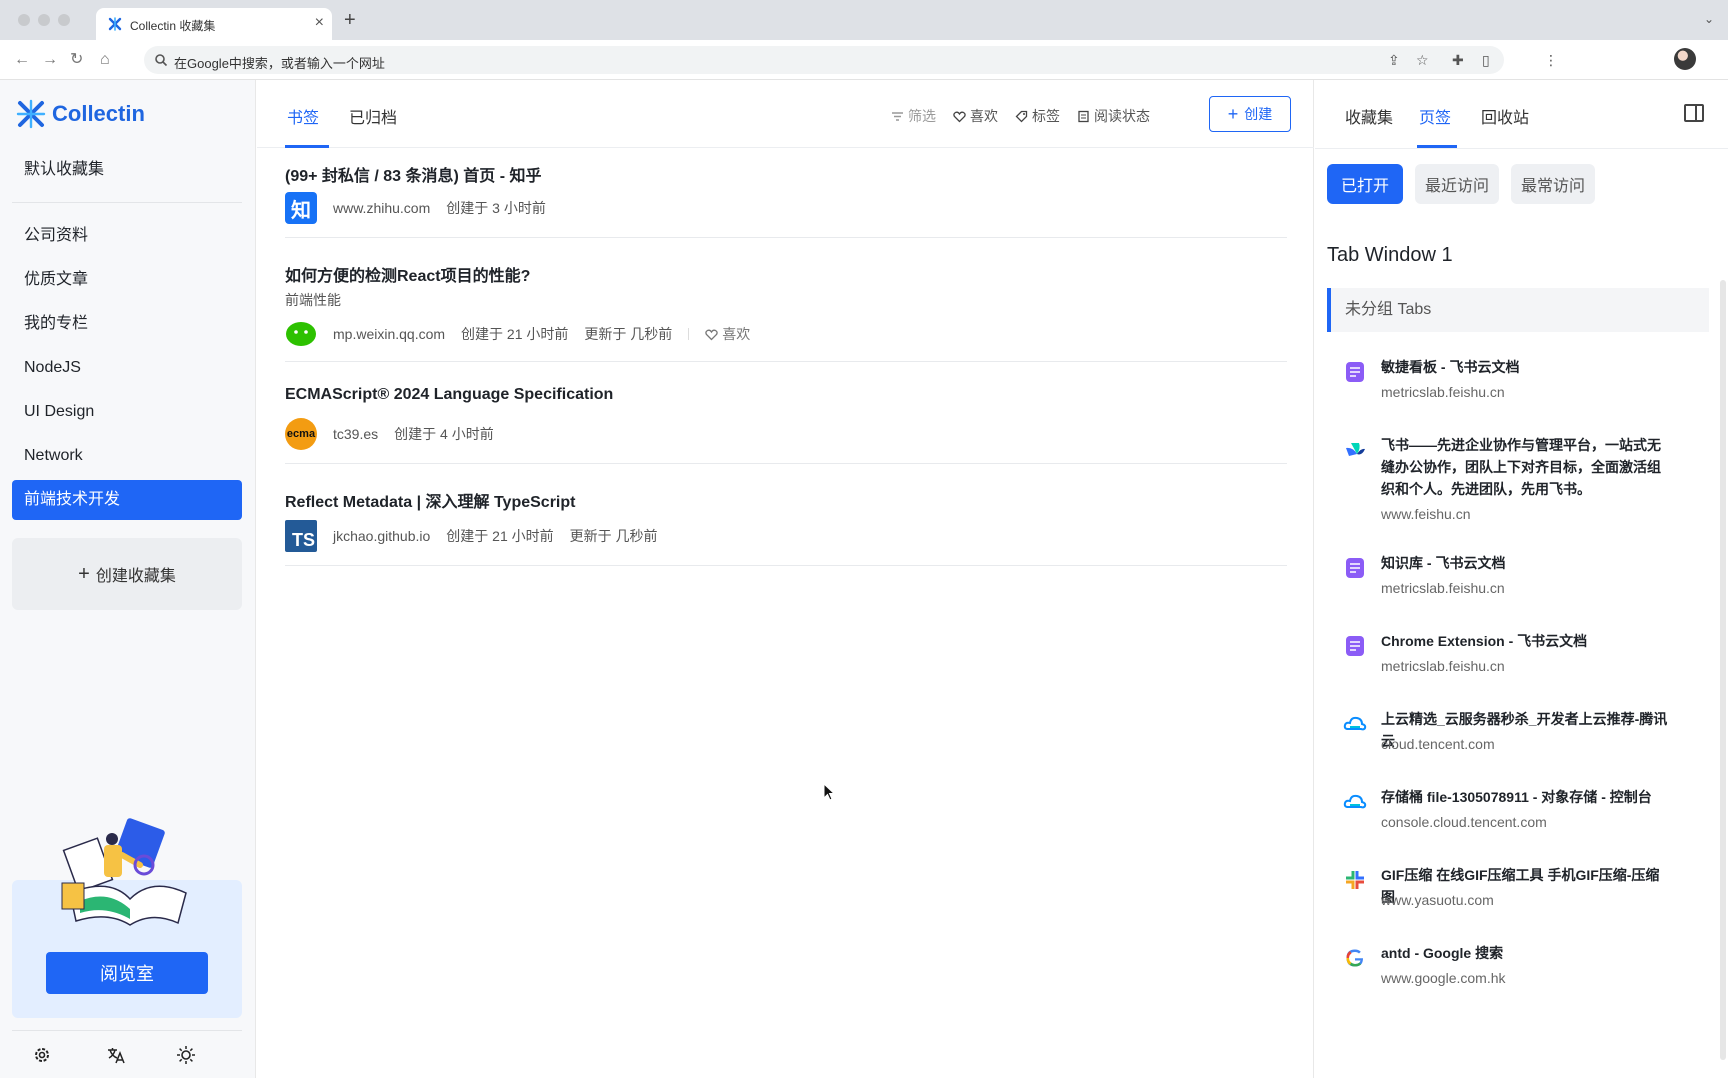  What do you see at coordinates (1437, 900) in the screenshot?
I see `open-tab-domain: www.yasuotu.com` at bounding box center [1437, 900].